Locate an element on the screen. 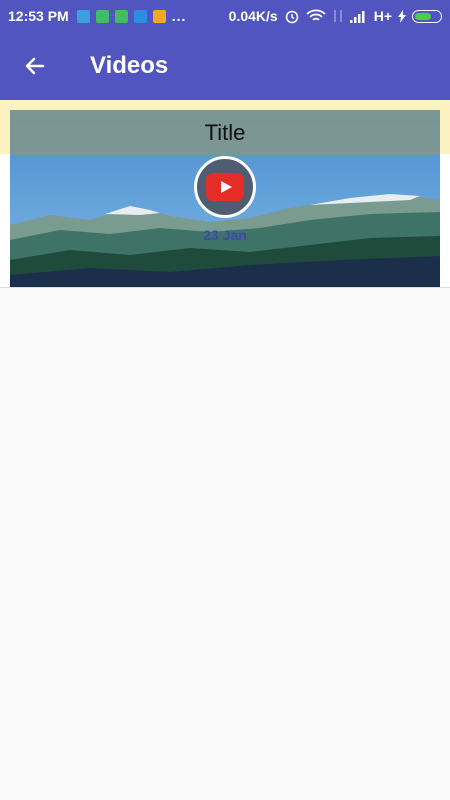 The height and width of the screenshot is (800, 450). wifi-icon is located at coordinates (316, 15).